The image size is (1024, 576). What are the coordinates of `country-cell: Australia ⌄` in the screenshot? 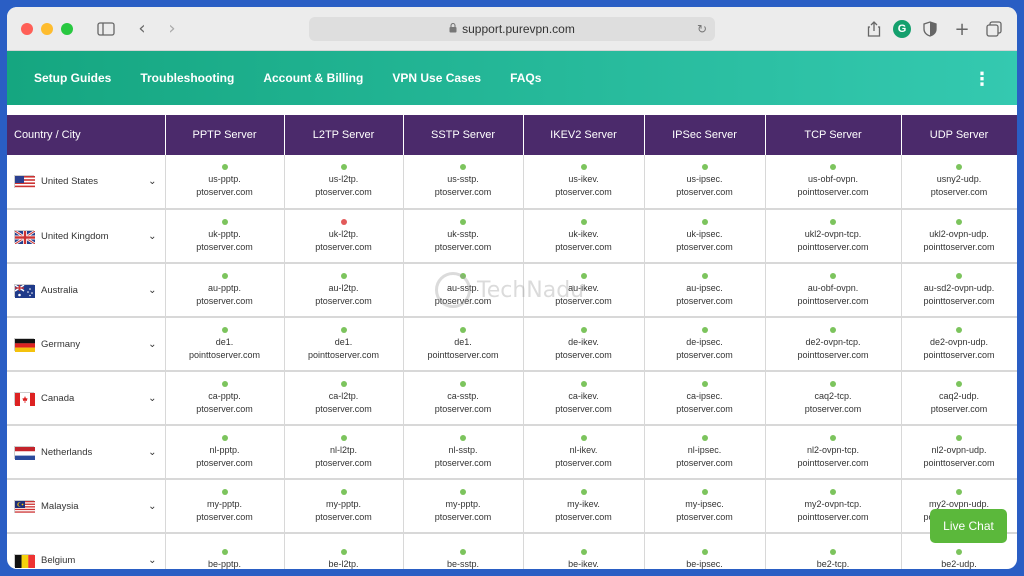 It's located at (86, 290).